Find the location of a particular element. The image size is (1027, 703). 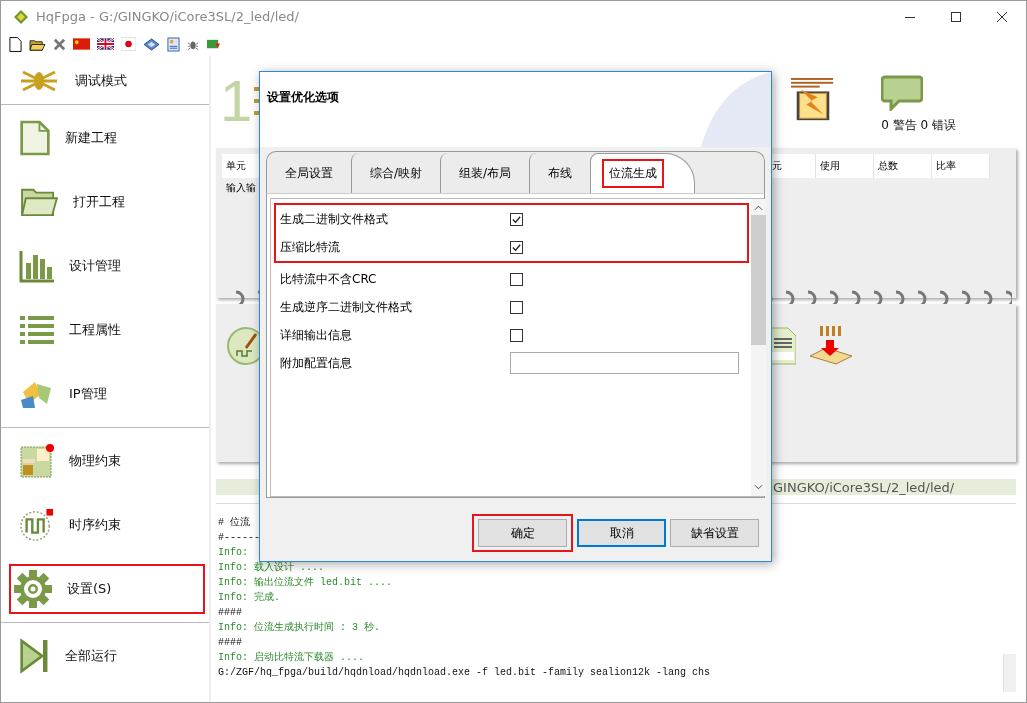

dialog-button: 取消 is located at coordinates (621, 533).